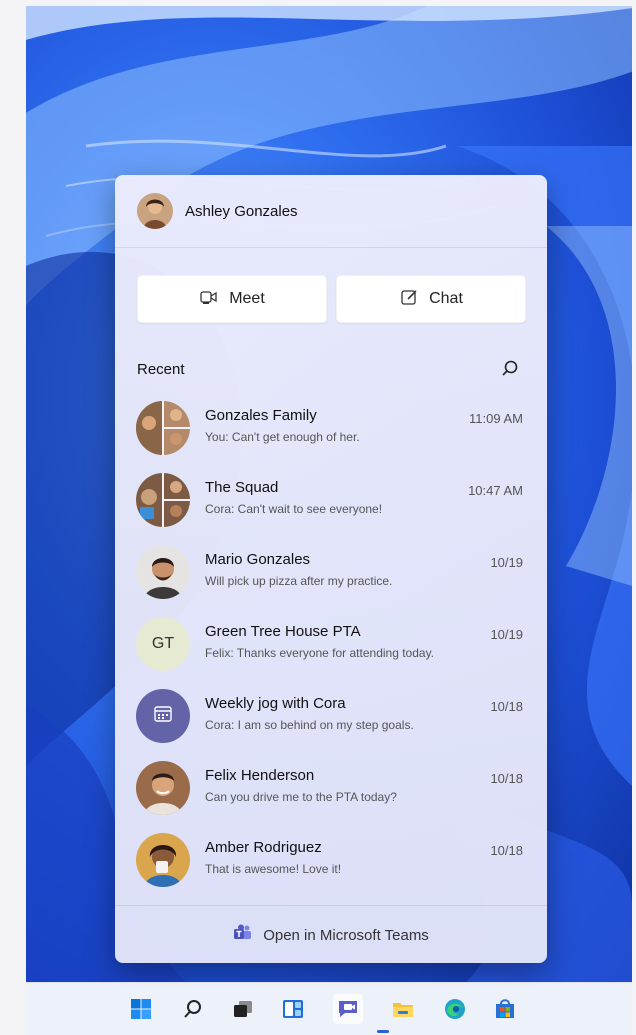  I want to click on store-icon, so click(505, 1009).